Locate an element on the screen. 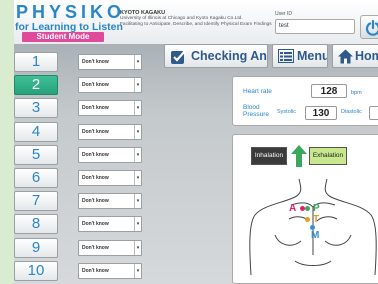 Image resolution: width=378 pixels, height=284 pixels. answer-row: 5 Don't know ▾ is located at coordinates (84, 155).